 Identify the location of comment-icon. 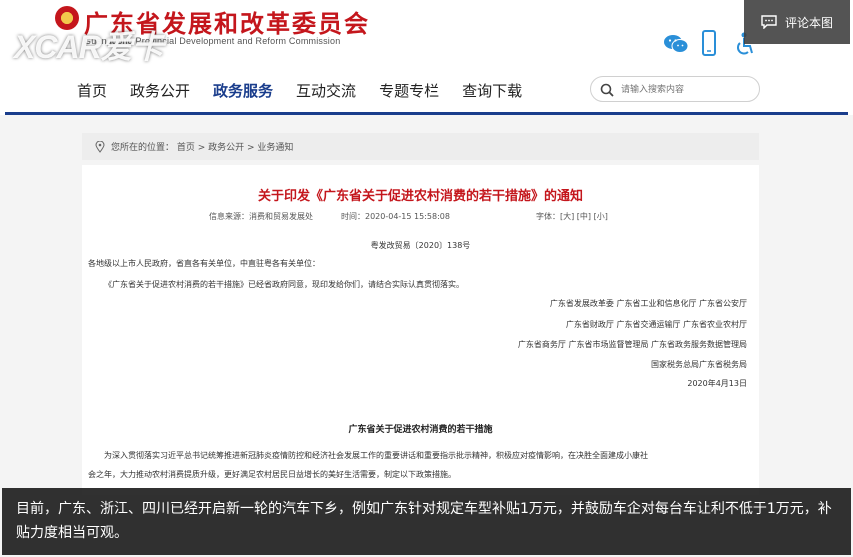
(769, 22).